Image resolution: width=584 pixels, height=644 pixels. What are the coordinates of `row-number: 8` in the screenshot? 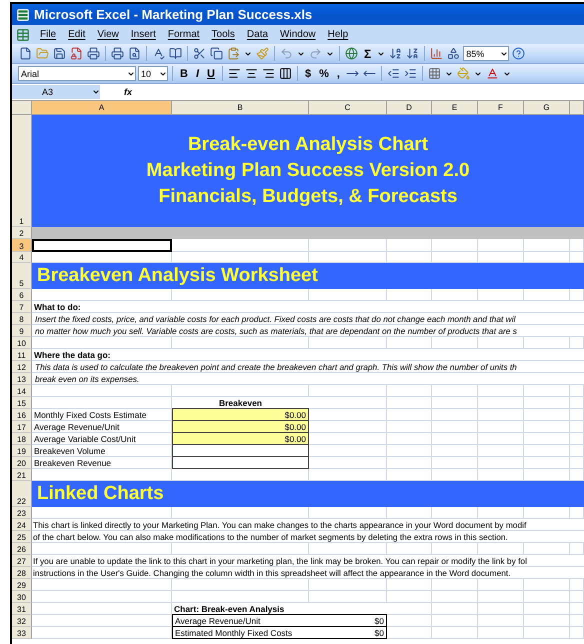 It's located at (22, 319).